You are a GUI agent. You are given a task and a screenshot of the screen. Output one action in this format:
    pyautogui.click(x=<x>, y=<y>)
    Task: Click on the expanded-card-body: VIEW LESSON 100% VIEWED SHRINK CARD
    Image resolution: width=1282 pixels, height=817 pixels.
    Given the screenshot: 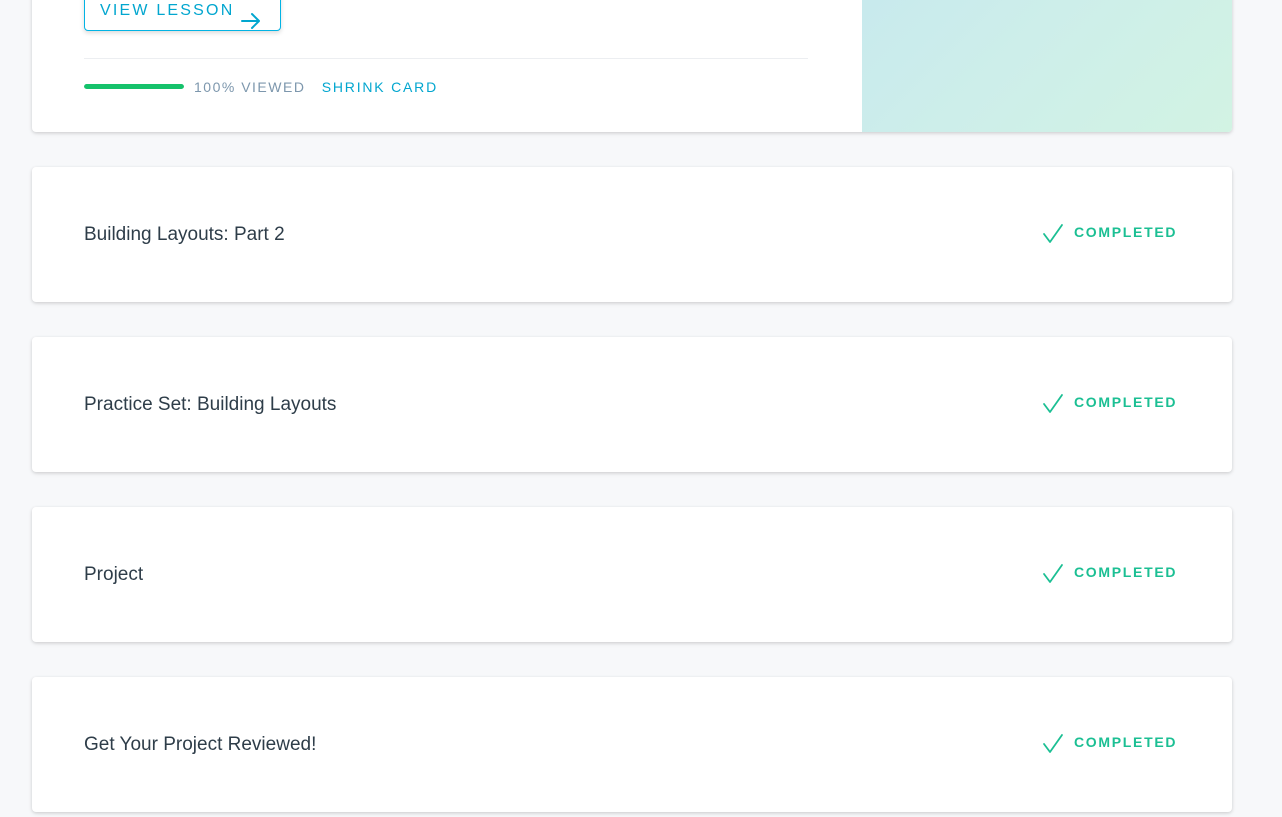 What is the action you would take?
    pyautogui.click(x=447, y=66)
    